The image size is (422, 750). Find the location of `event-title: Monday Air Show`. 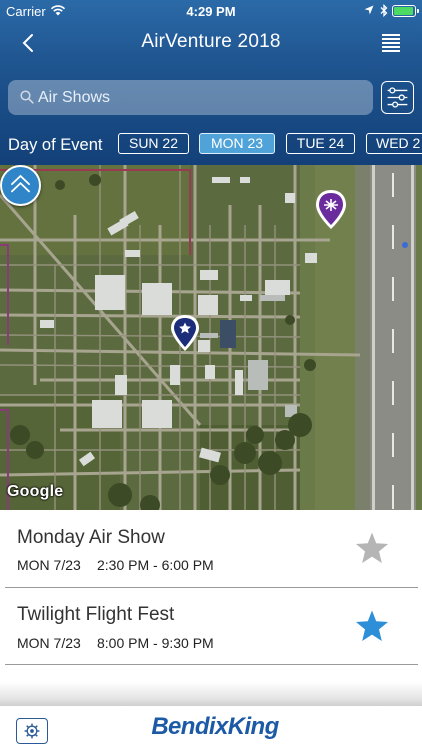

event-title: Monday Air Show is located at coordinates (91, 537).